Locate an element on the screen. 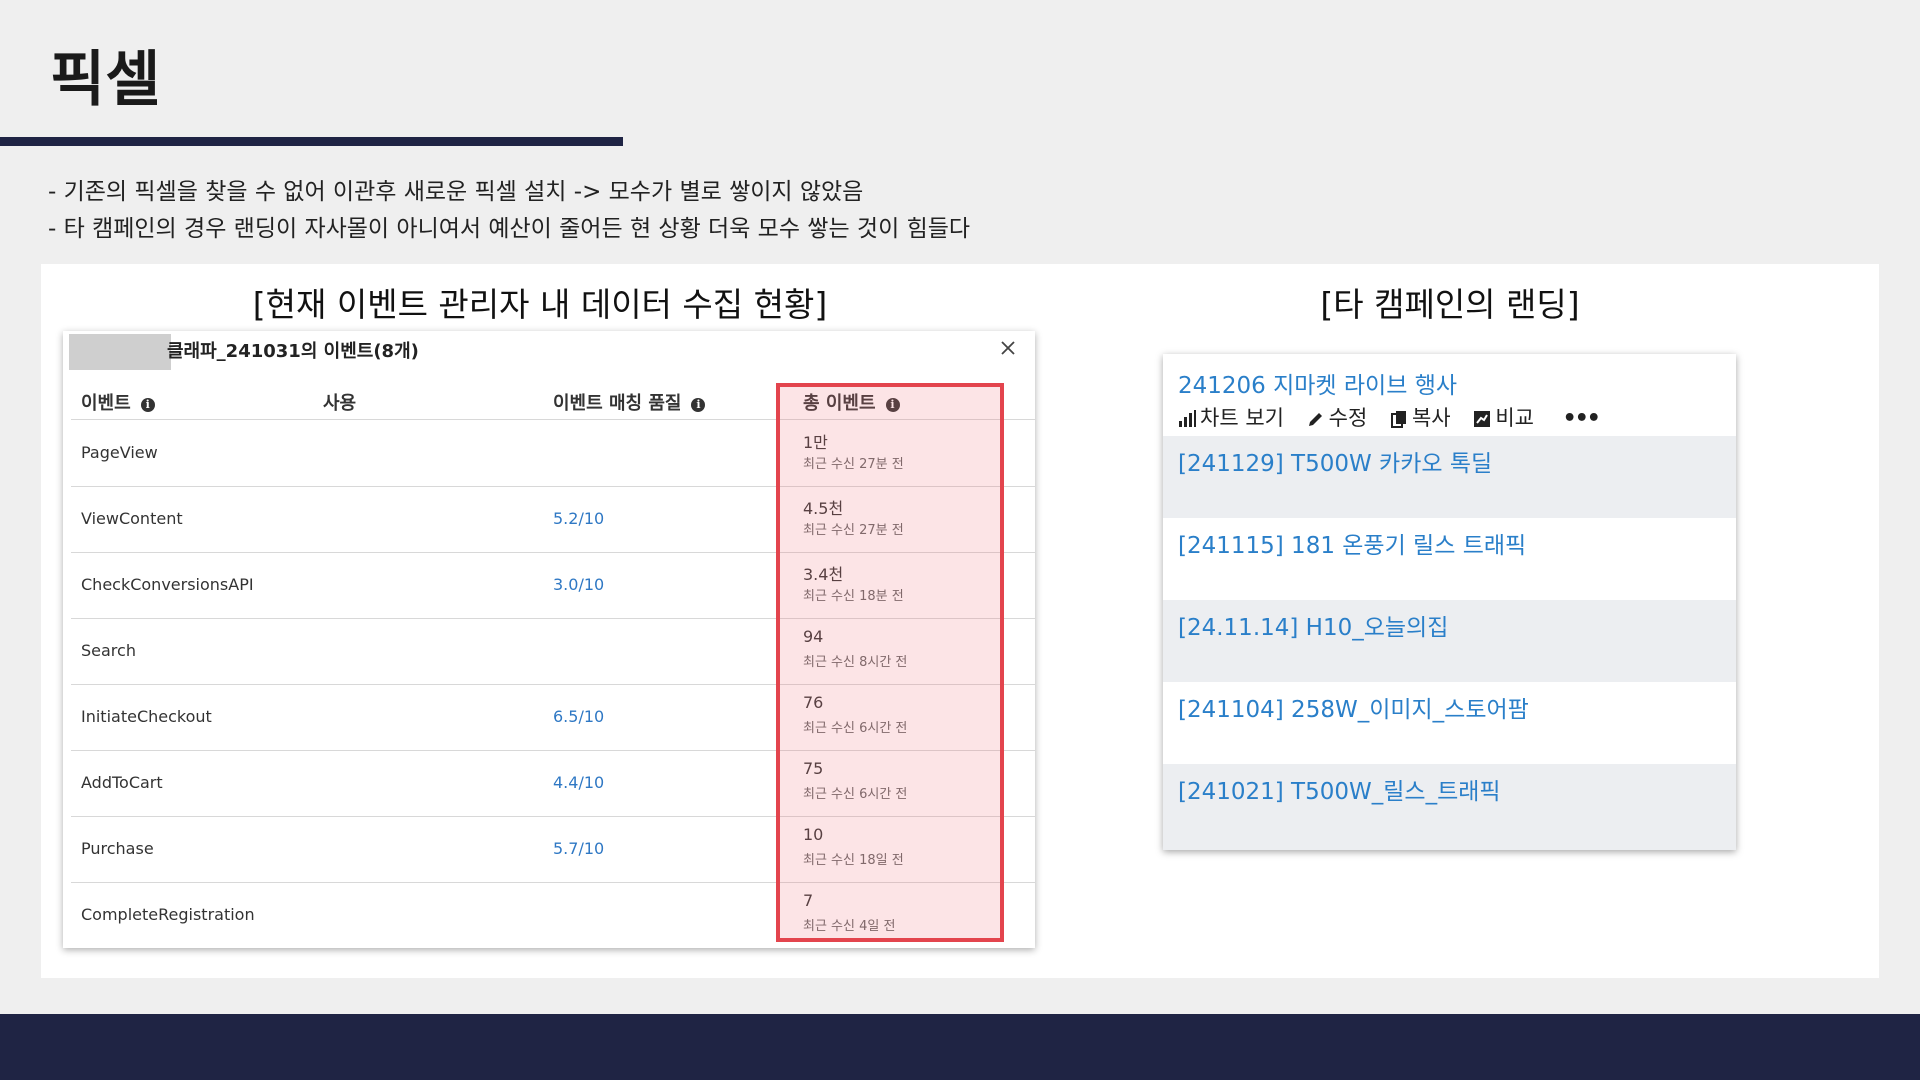  event-name: AddToCart is located at coordinates (122, 782).